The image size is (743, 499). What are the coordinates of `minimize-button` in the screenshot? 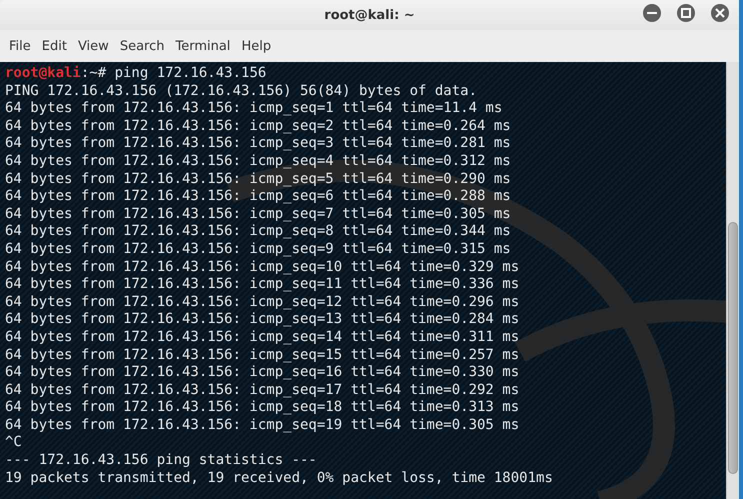 It's located at (652, 13).